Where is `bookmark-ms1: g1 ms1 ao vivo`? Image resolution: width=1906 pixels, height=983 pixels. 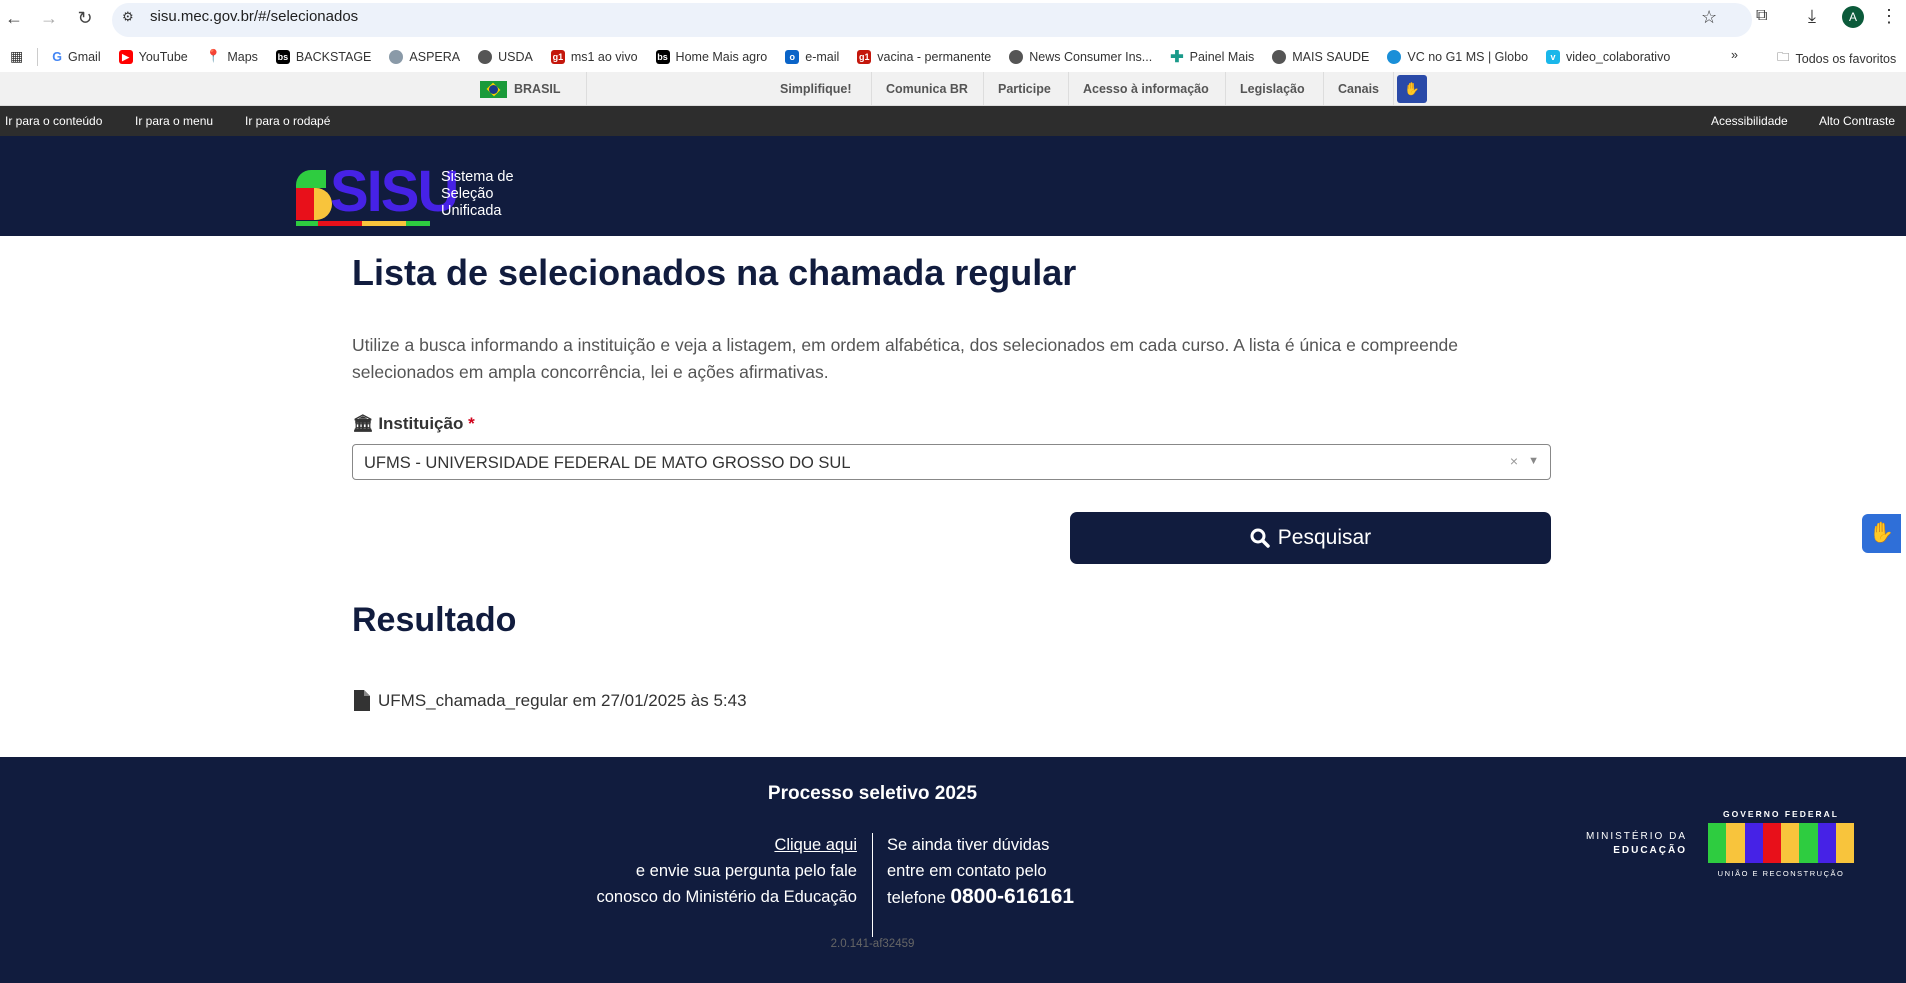 bookmark-ms1: g1 ms1 ao vivo is located at coordinates (594, 56).